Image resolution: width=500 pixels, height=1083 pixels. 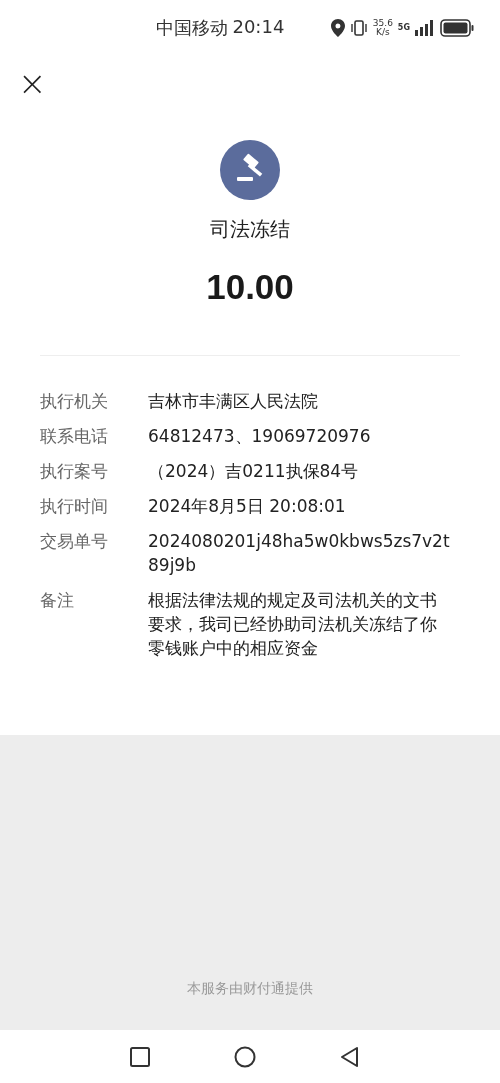 What do you see at coordinates (233, 401) in the screenshot?
I see `detail-value: 吉林市丰满区人民法院` at bounding box center [233, 401].